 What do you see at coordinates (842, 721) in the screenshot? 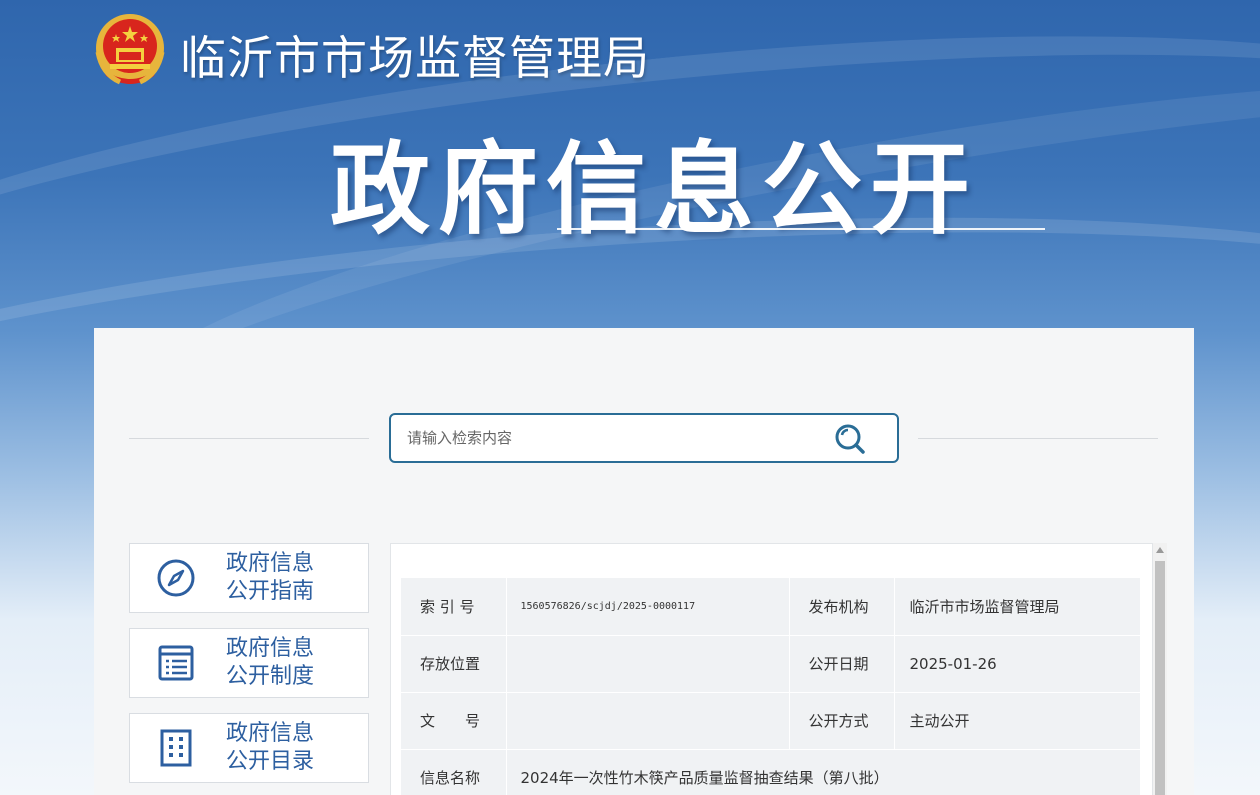
I see `field-label: 公开方式` at bounding box center [842, 721].